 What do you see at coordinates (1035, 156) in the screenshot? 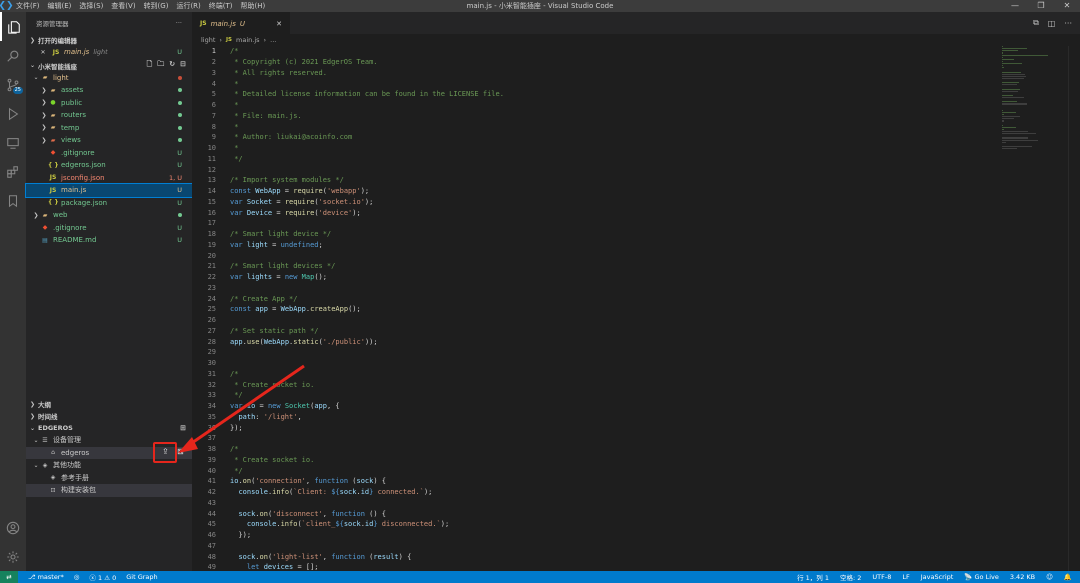
I see `minimap` at bounding box center [1035, 156].